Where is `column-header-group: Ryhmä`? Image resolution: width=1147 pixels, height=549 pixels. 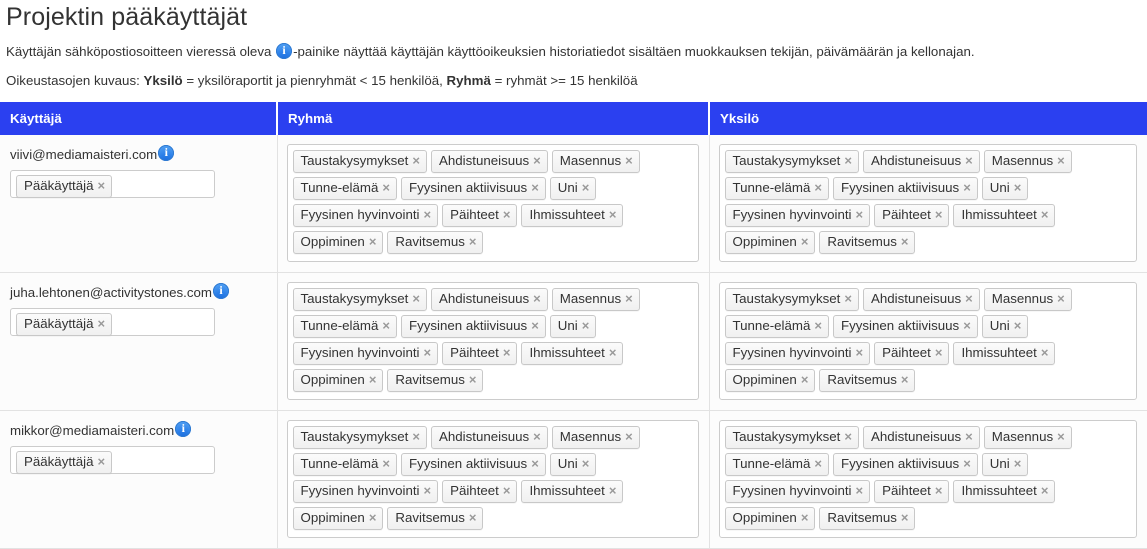 column-header-group: Ryhmä is located at coordinates (493, 118).